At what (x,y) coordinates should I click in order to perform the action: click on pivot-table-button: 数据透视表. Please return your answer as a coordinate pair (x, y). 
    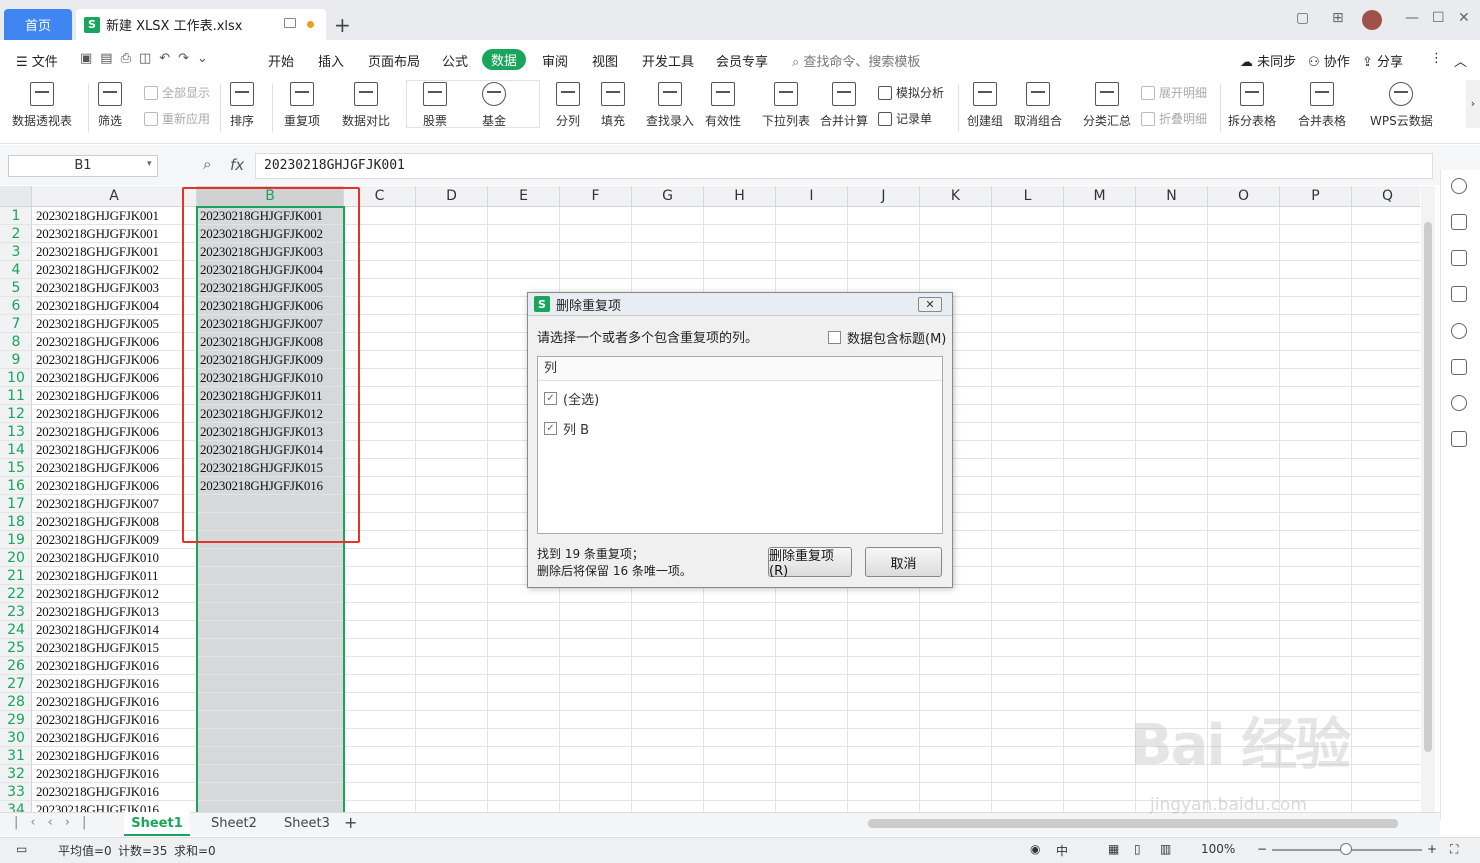
    Looking at the image, I should click on (42, 105).